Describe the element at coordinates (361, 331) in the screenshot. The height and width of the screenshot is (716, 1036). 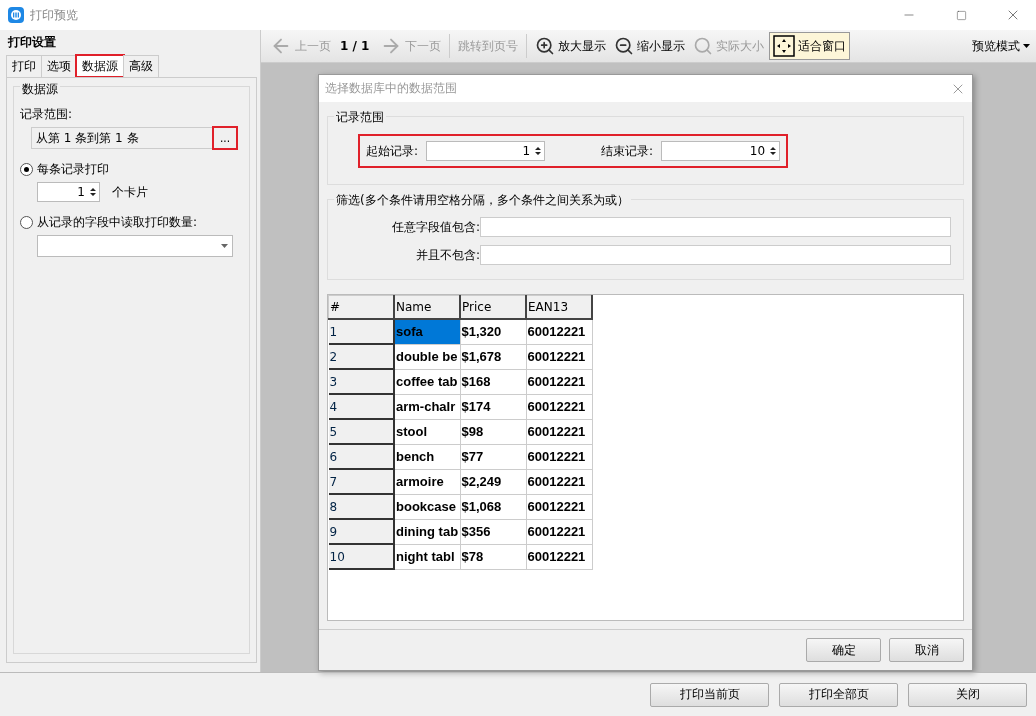
I see `row-header: 1` at that location.